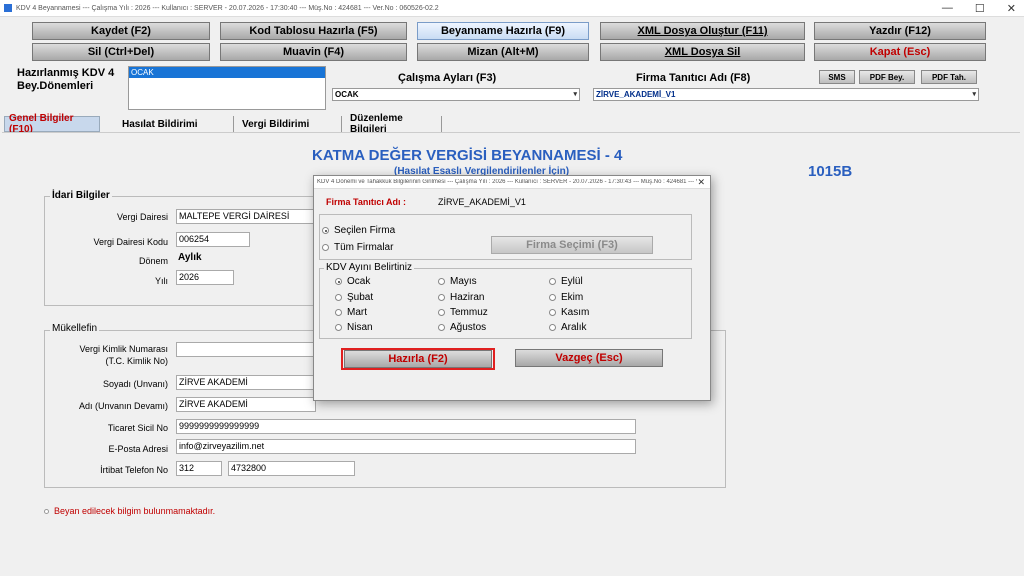  I want to click on code-table-button: Kod Tablosu Hazırla (F5), so click(313, 31).